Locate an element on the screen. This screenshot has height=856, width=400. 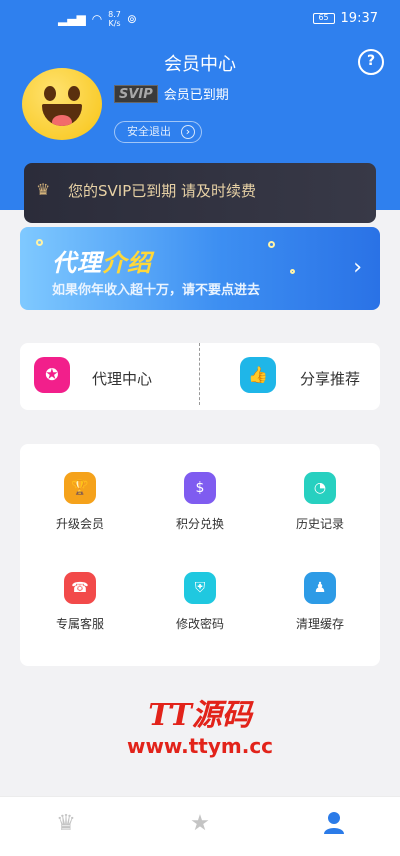
avatar-mouth is located at coordinates (62, 115).